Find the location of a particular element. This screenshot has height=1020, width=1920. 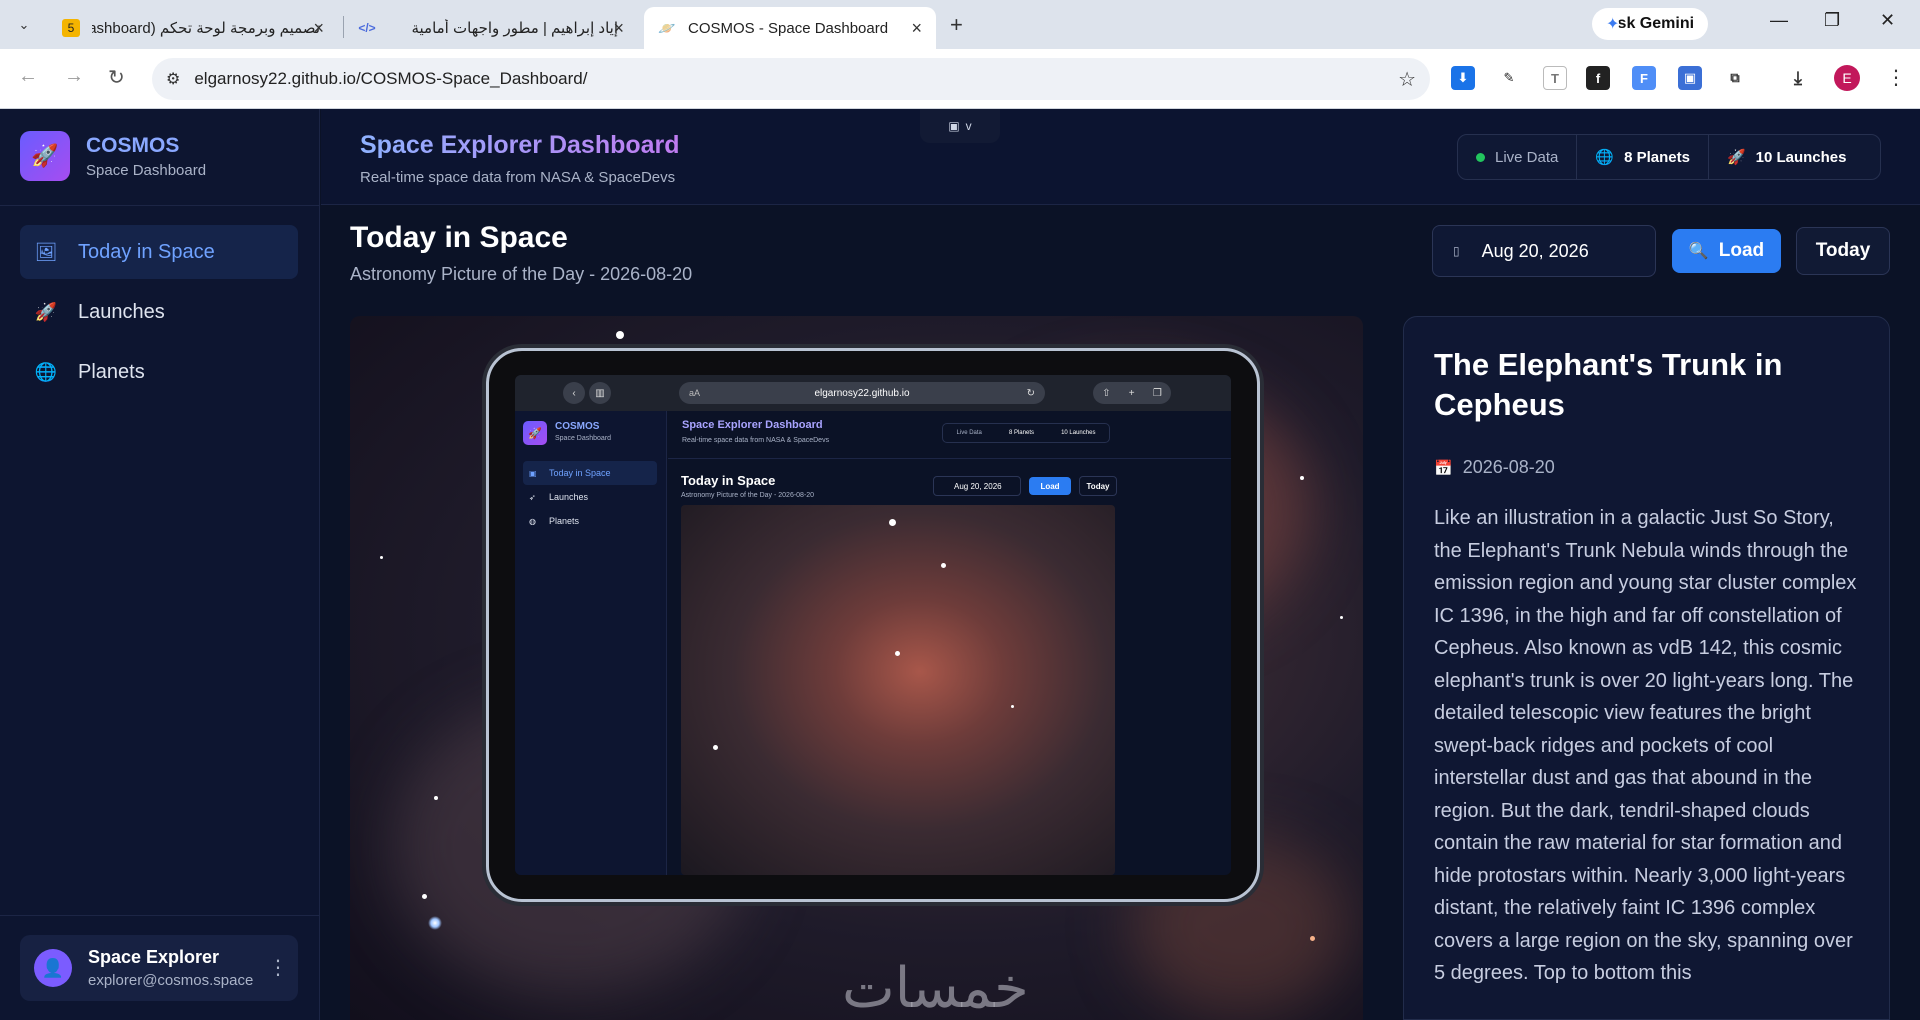

profile-avatar: E is located at coordinates (1847, 78).